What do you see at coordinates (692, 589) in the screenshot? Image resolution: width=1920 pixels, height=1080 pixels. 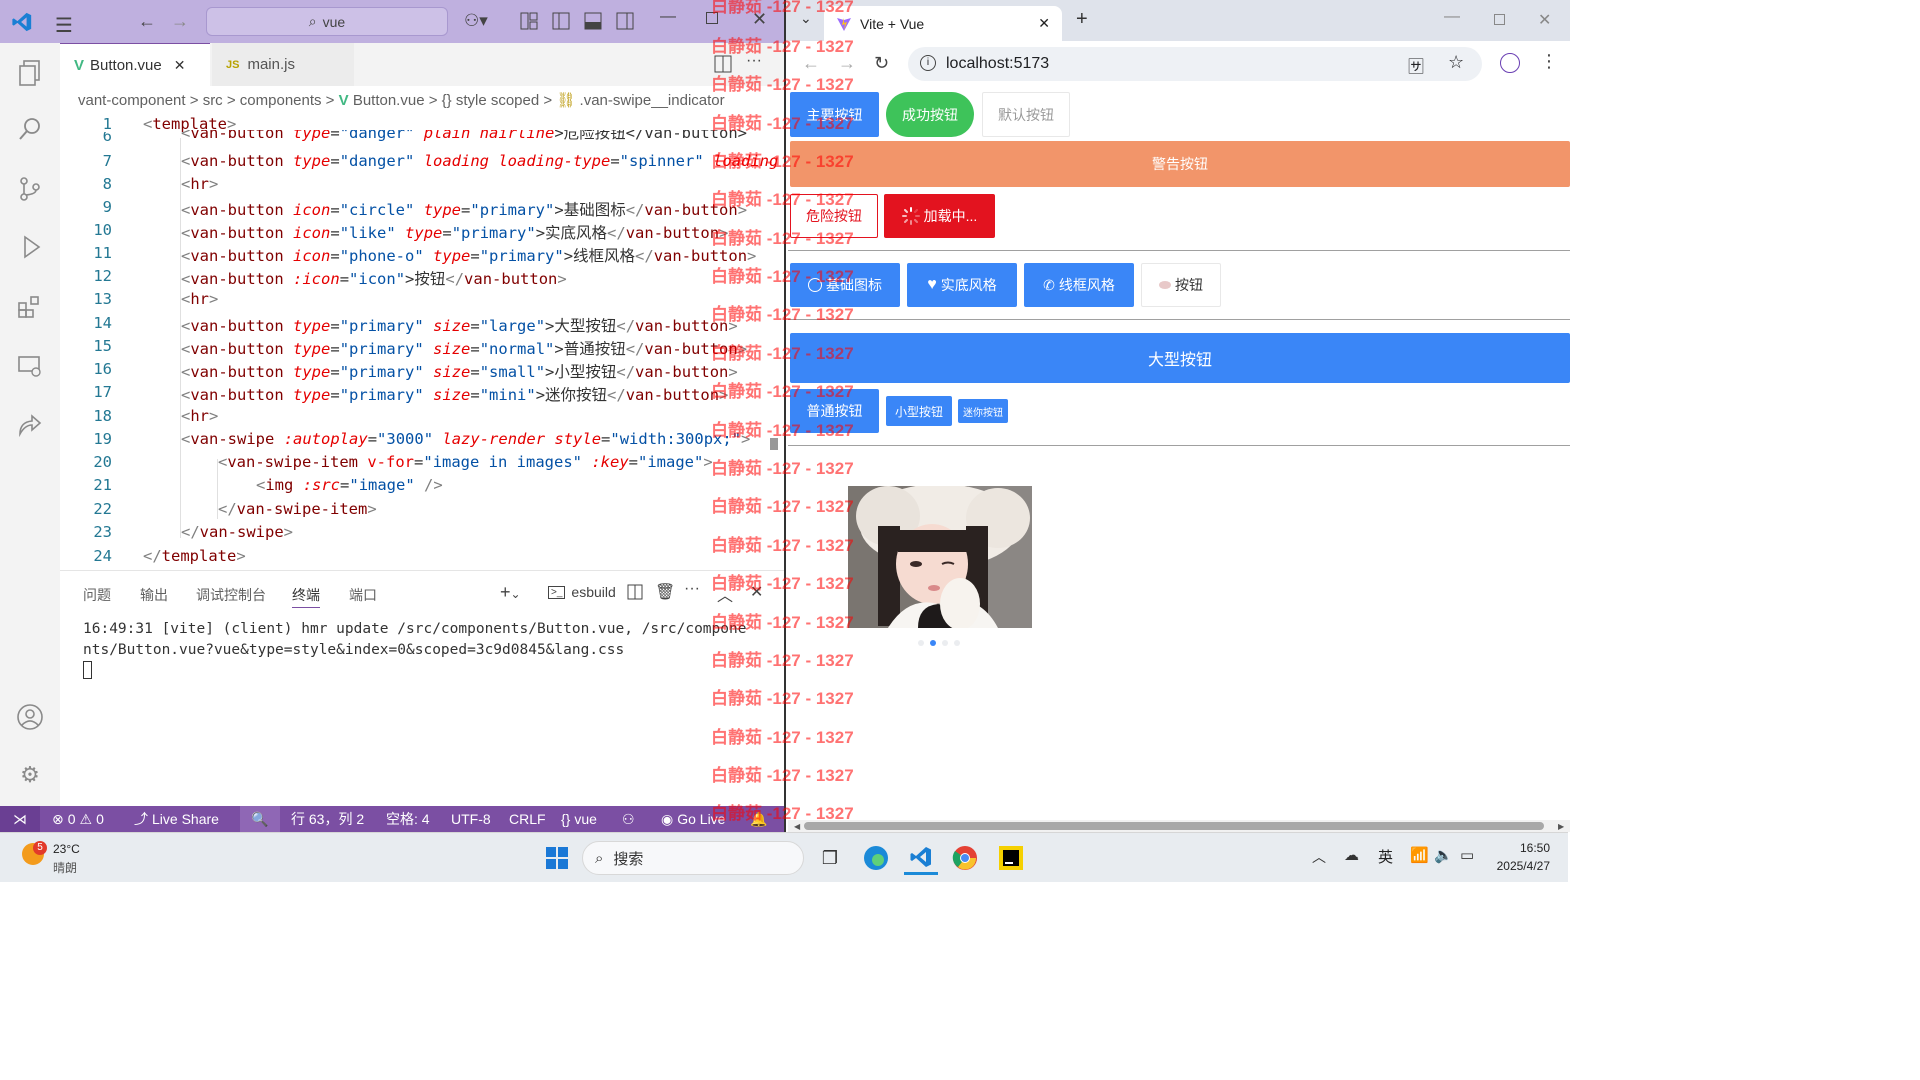 I see `more-icon: ···` at bounding box center [692, 589].